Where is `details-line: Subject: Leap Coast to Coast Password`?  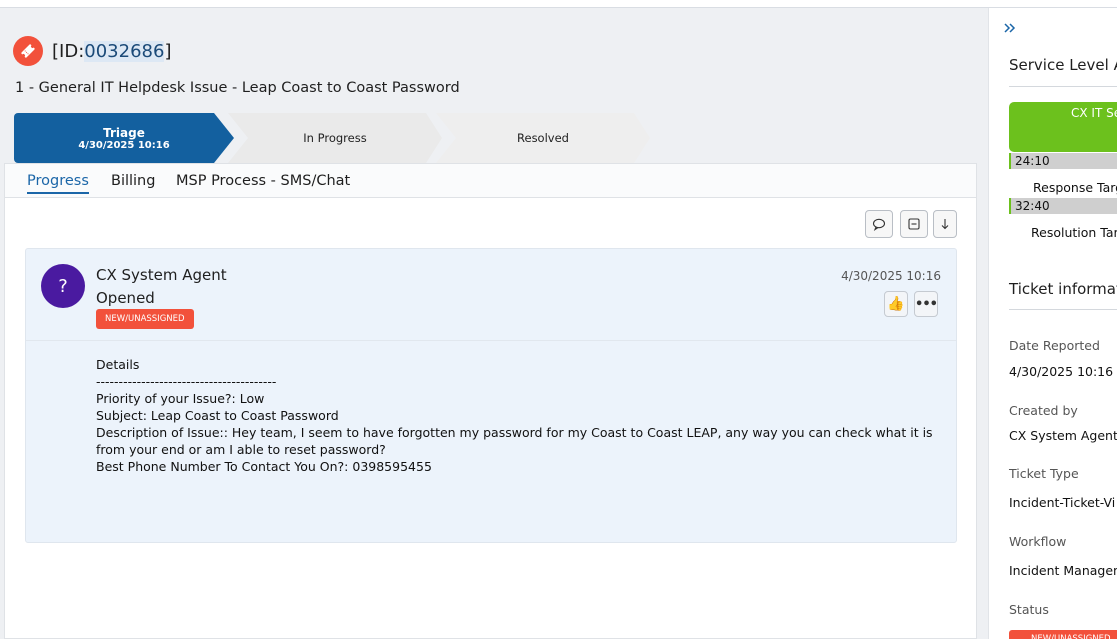 details-line: Subject: Leap Coast to Coast Password is located at coordinates (217, 415).